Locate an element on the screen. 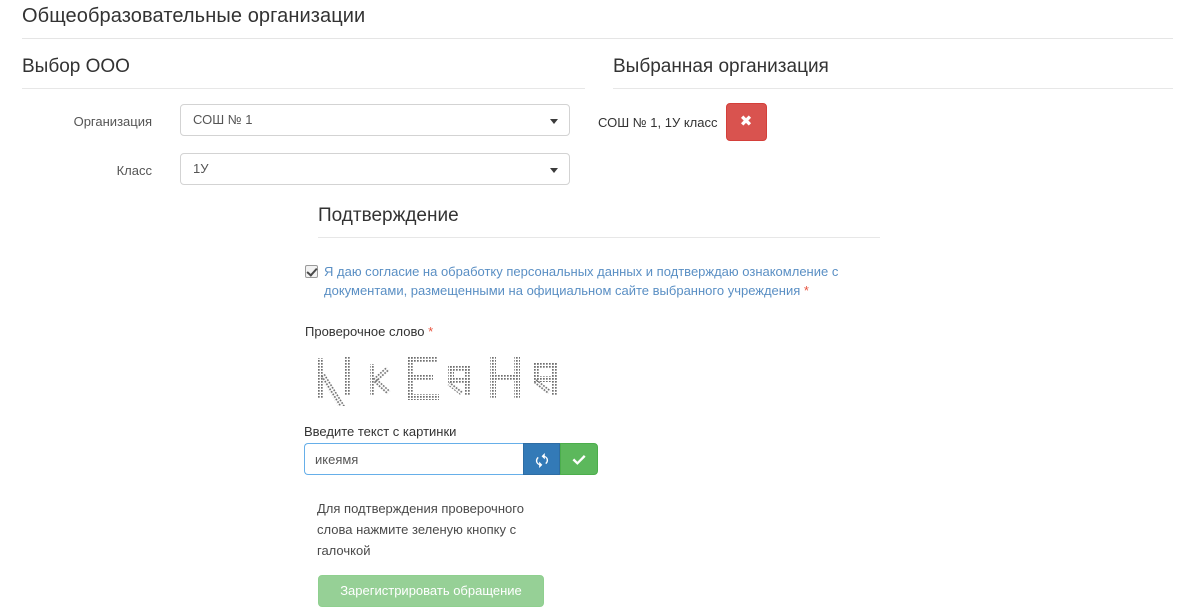 The height and width of the screenshot is (607, 1195). captcha-entry-label: Введите текст с картинки is located at coordinates (380, 431).